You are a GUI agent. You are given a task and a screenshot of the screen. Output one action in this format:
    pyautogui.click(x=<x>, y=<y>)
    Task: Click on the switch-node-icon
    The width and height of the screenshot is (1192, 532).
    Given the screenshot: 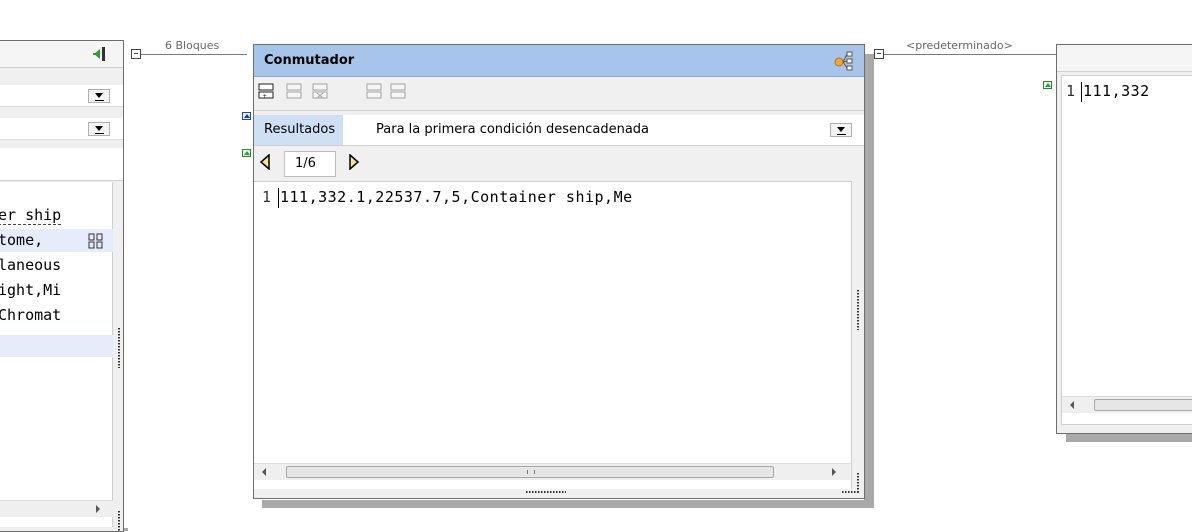 What is the action you would take?
    pyautogui.click(x=844, y=61)
    